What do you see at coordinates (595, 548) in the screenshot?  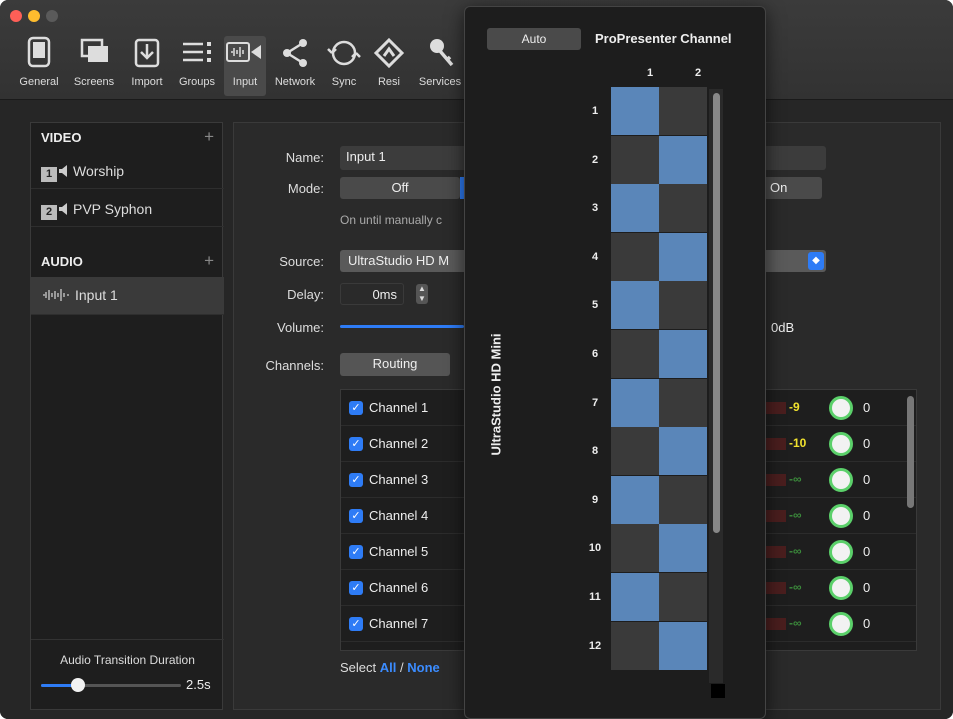 I see `row-header: 10` at bounding box center [595, 548].